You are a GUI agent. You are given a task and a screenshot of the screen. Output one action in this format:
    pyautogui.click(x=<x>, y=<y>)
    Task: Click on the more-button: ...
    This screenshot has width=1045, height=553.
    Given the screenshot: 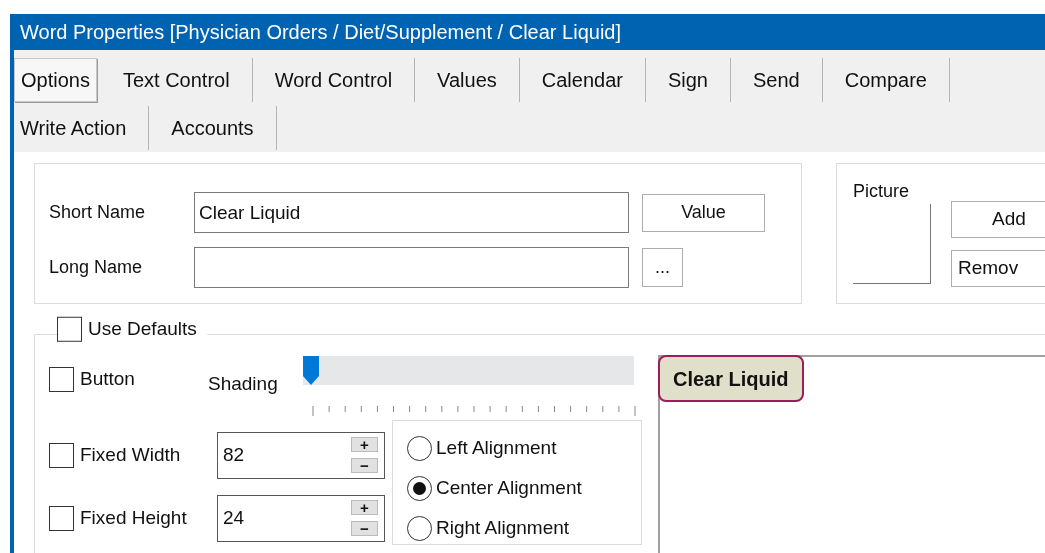 What is the action you would take?
    pyautogui.click(x=662, y=267)
    